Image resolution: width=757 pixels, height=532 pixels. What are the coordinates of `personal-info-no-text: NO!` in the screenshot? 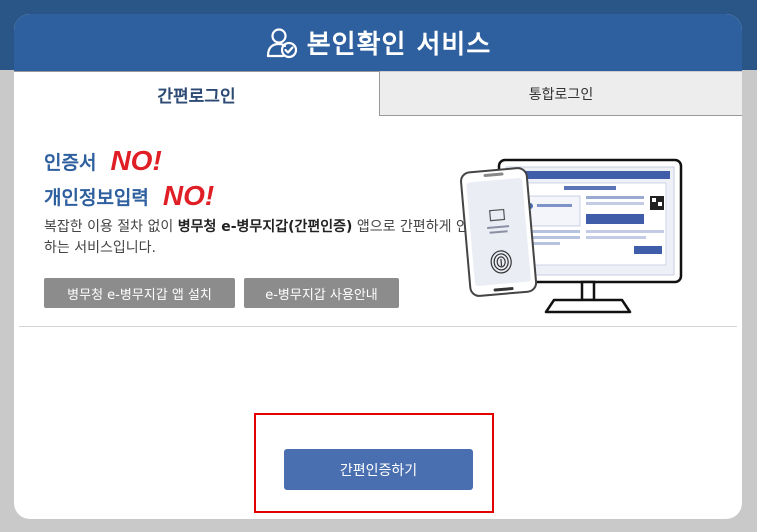 It's located at (188, 195).